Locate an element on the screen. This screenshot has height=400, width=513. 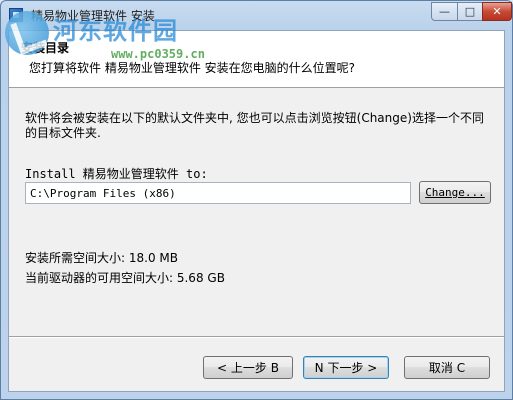
space-available-text: 当前驱动器的可用空间大小: 5.68 GB is located at coordinates (125, 278).